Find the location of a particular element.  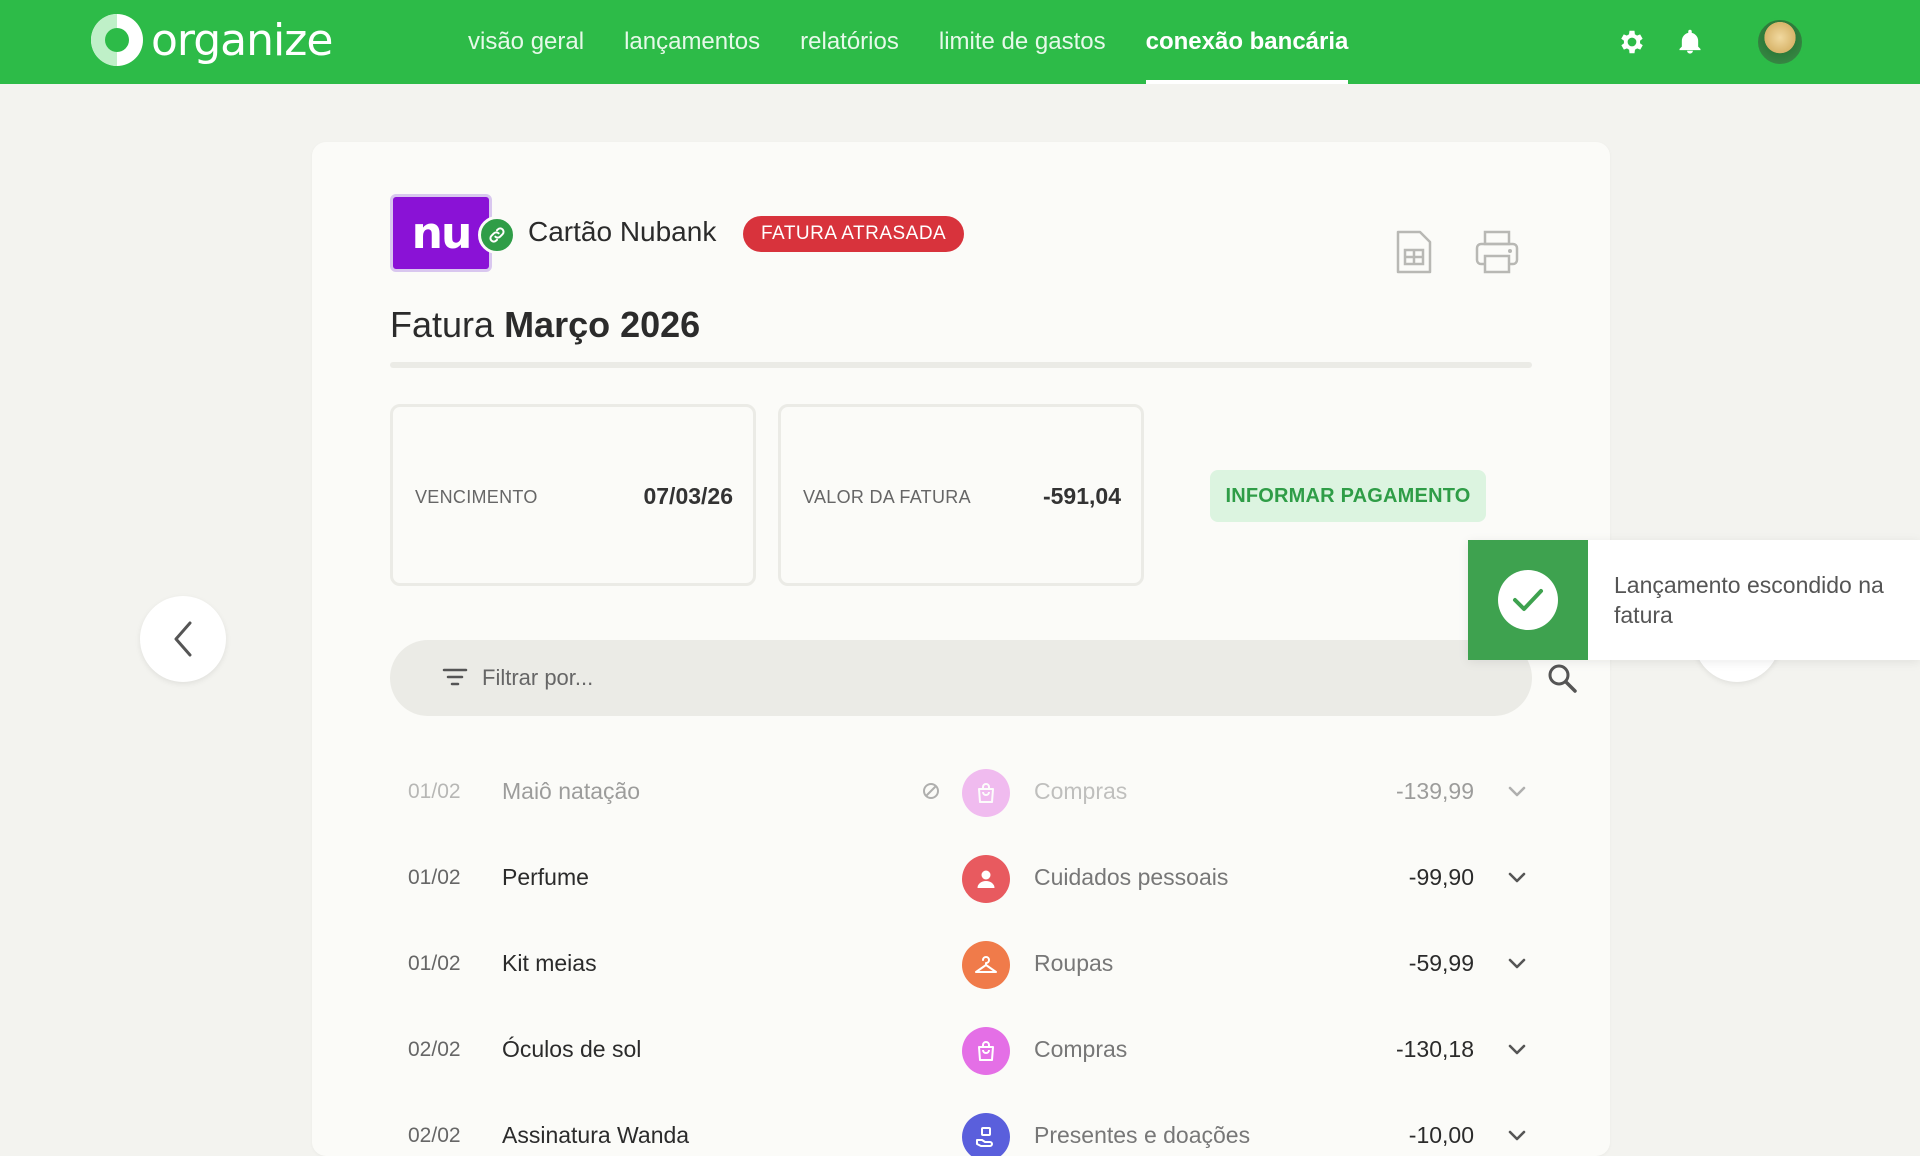

previous-invoice-button is located at coordinates (183, 639).